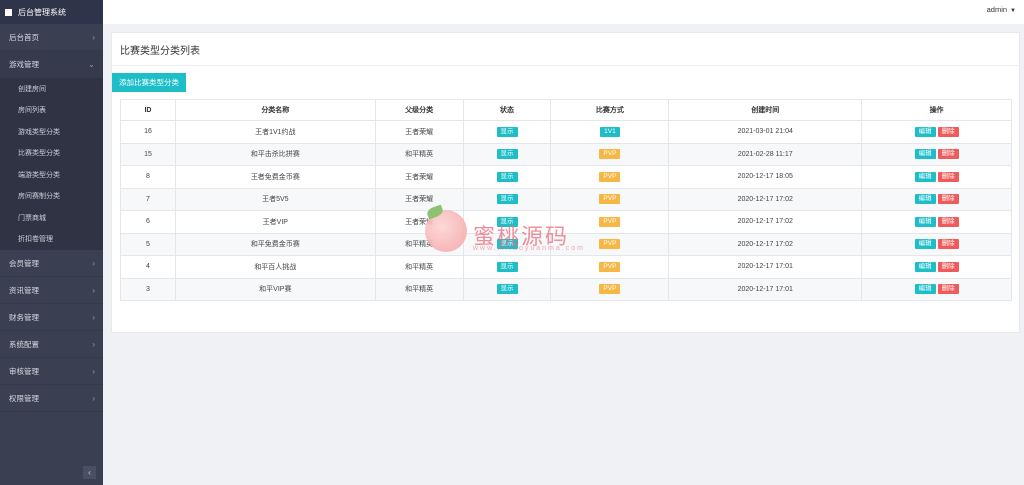  What do you see at coordinates (936, 110) in the screenshot?
I see `column-header: 操作` at bounding box center [936, 110].